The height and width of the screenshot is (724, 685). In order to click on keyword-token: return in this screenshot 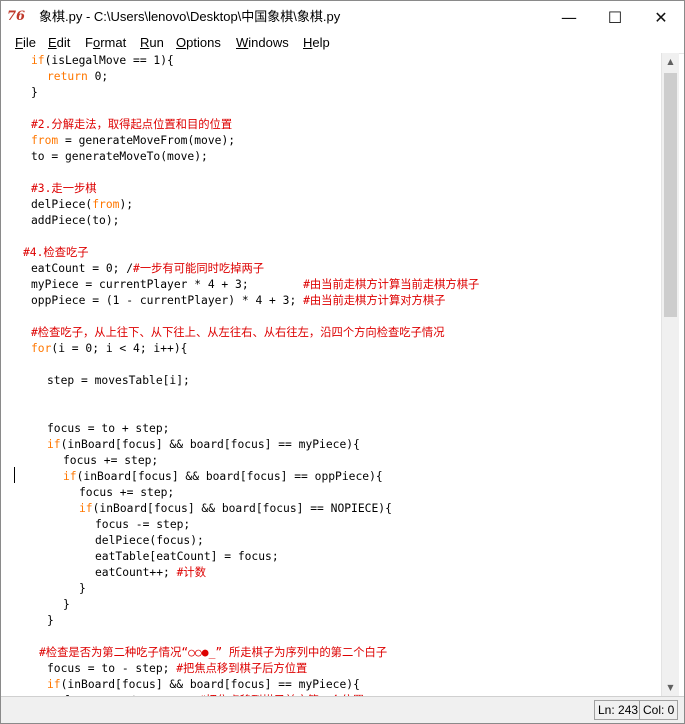, I will do `click(67, 76)`.